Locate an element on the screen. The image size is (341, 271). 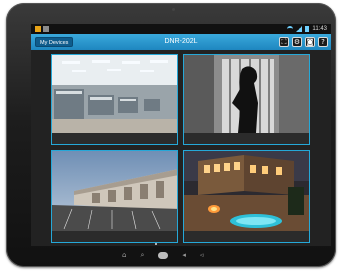
door-scene is located at coordinates (246, 99).